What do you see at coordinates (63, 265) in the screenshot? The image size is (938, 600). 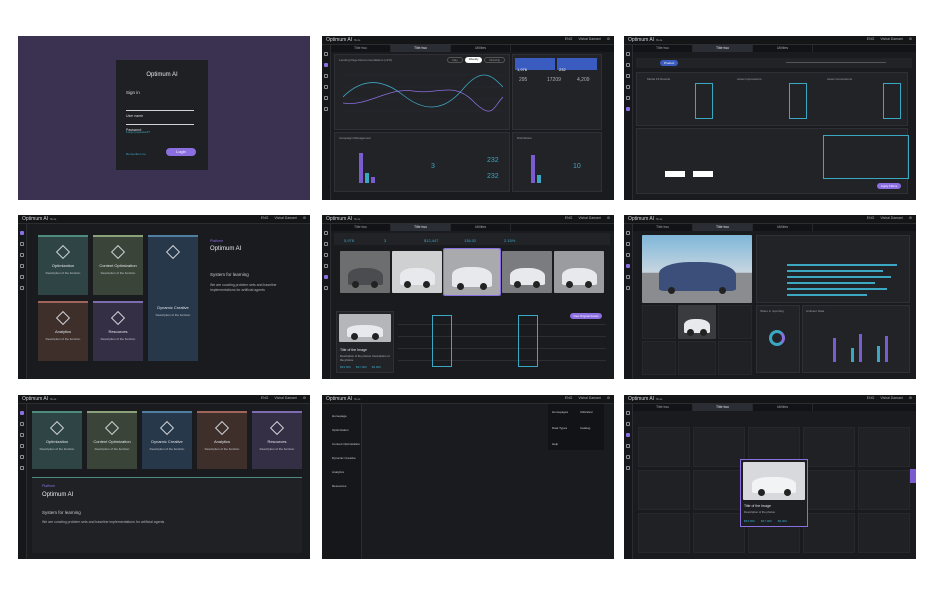 I see `tile-optimization: Optimization Description of the function` at bounding box center [63, 265].